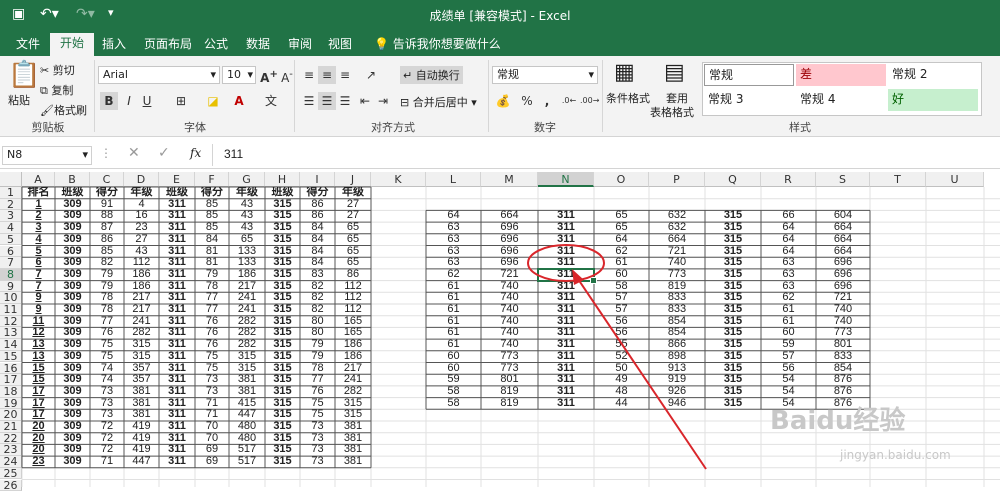 The height and width of the screenshot is (492, 1000). What do you see at coordinates (545, 127) in the screenshot?
I see `number-group-label: 数字` at bounding box center [545, 127].